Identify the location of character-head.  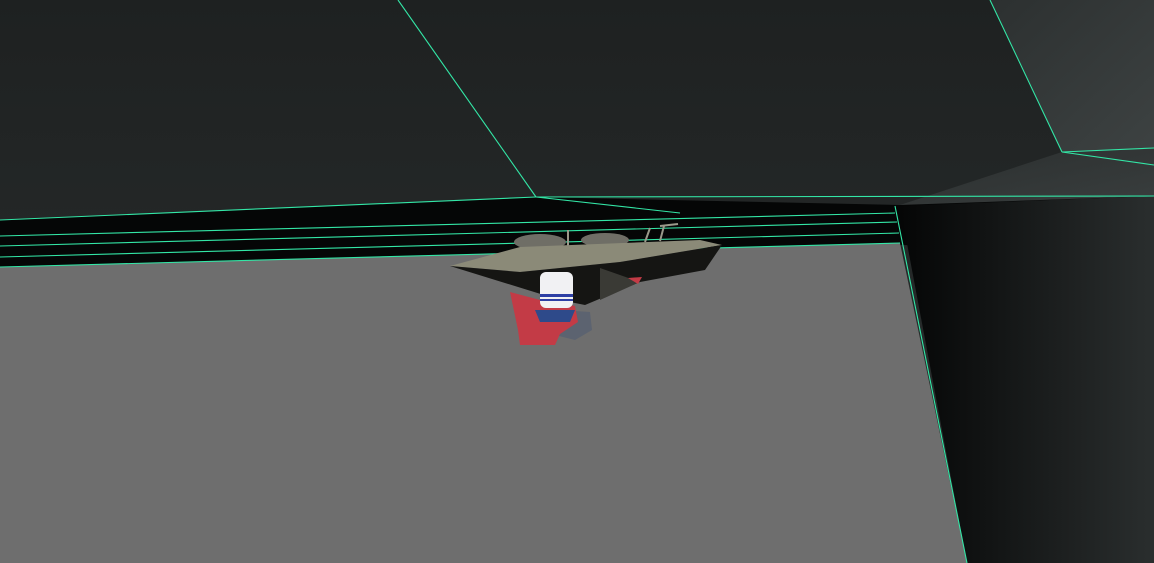
(556, 290).